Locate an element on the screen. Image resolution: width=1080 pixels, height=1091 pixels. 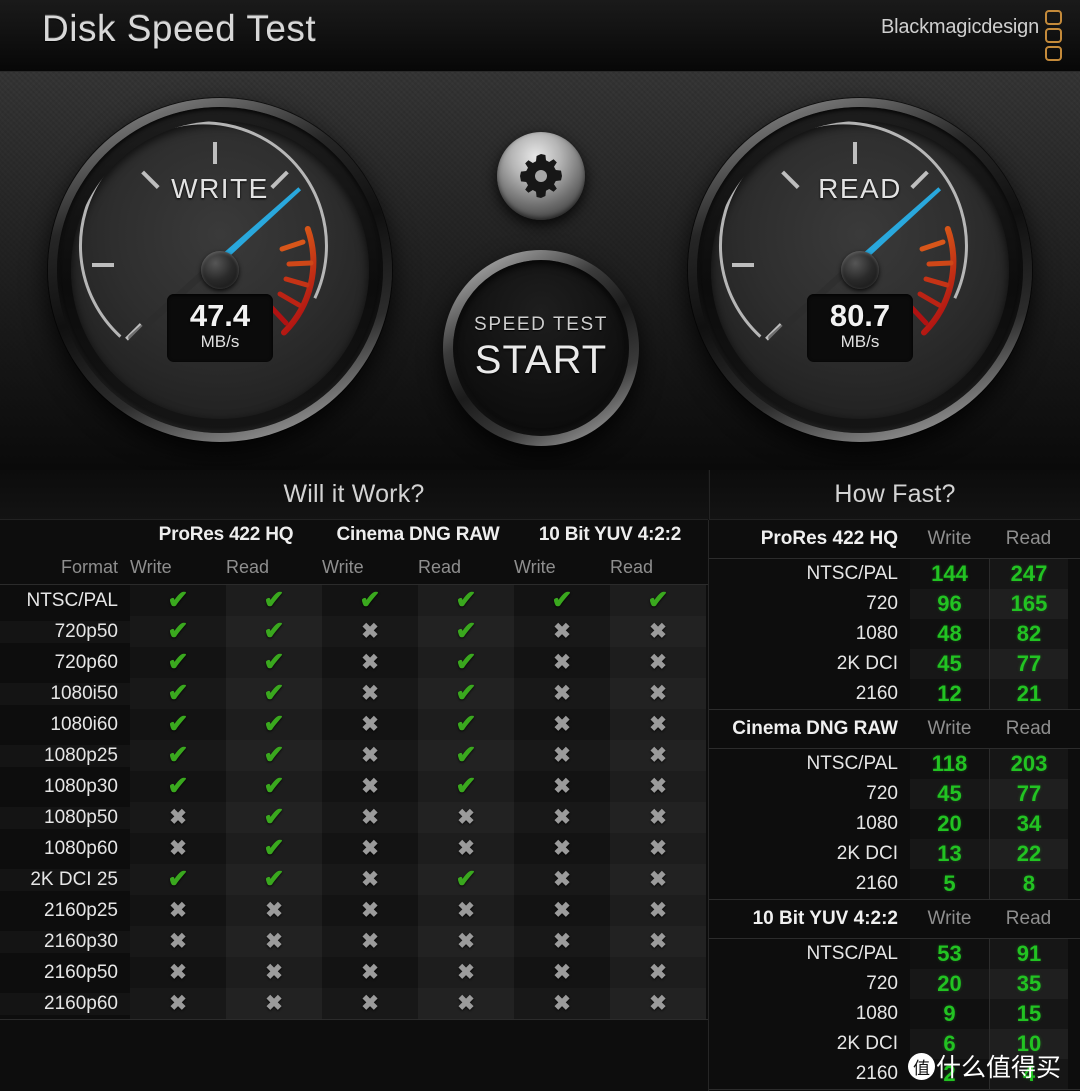
format-label: 720 is located at coordinates (882, 983).